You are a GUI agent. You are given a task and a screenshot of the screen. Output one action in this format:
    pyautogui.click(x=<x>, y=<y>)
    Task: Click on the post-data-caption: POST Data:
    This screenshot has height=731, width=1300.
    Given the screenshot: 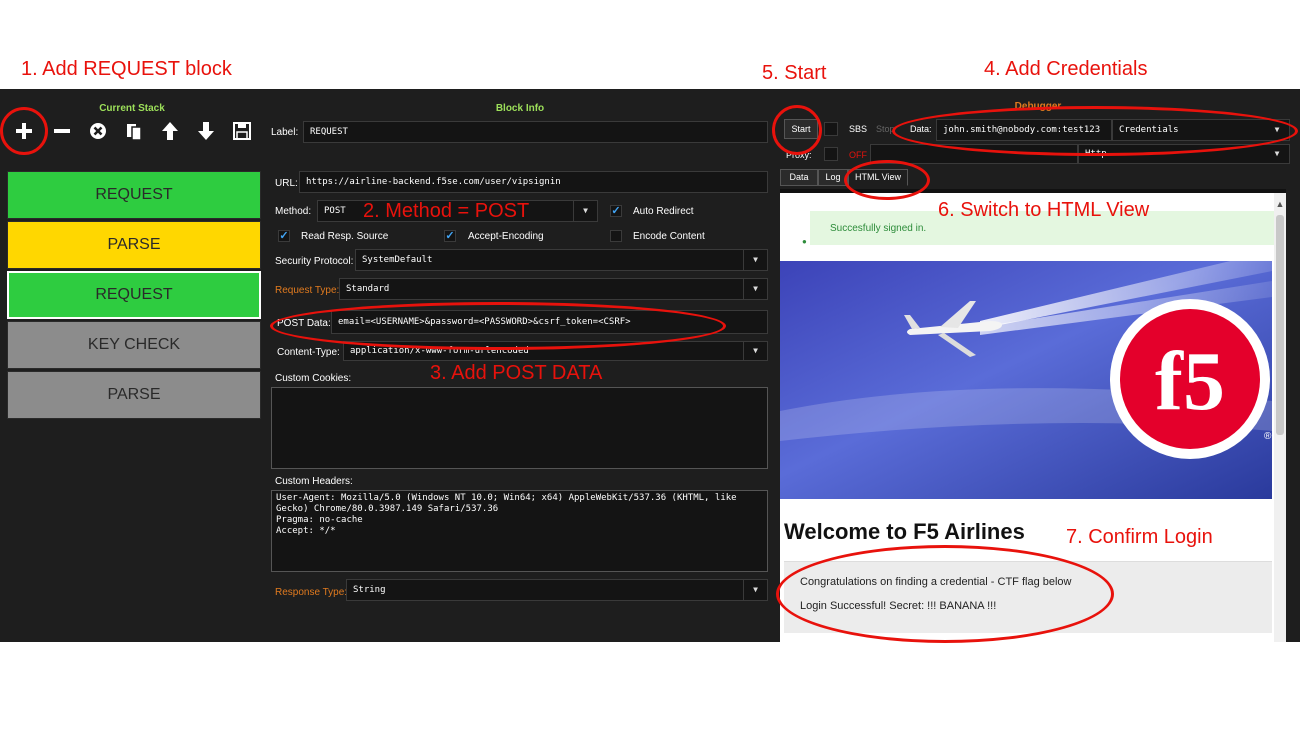 What is the action you would take?
    pyautogui.click(x=304, y=323)
    